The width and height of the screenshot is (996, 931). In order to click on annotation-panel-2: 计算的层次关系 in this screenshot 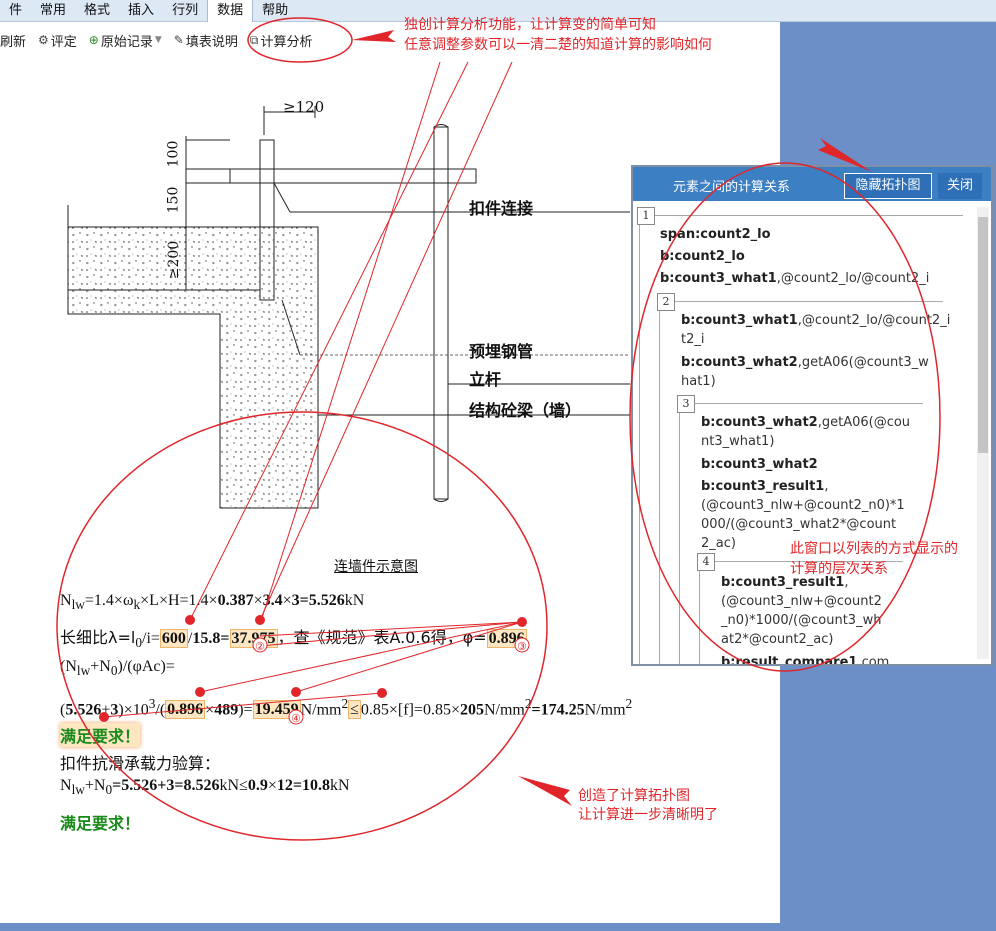, I will do `click(839, 569)`.